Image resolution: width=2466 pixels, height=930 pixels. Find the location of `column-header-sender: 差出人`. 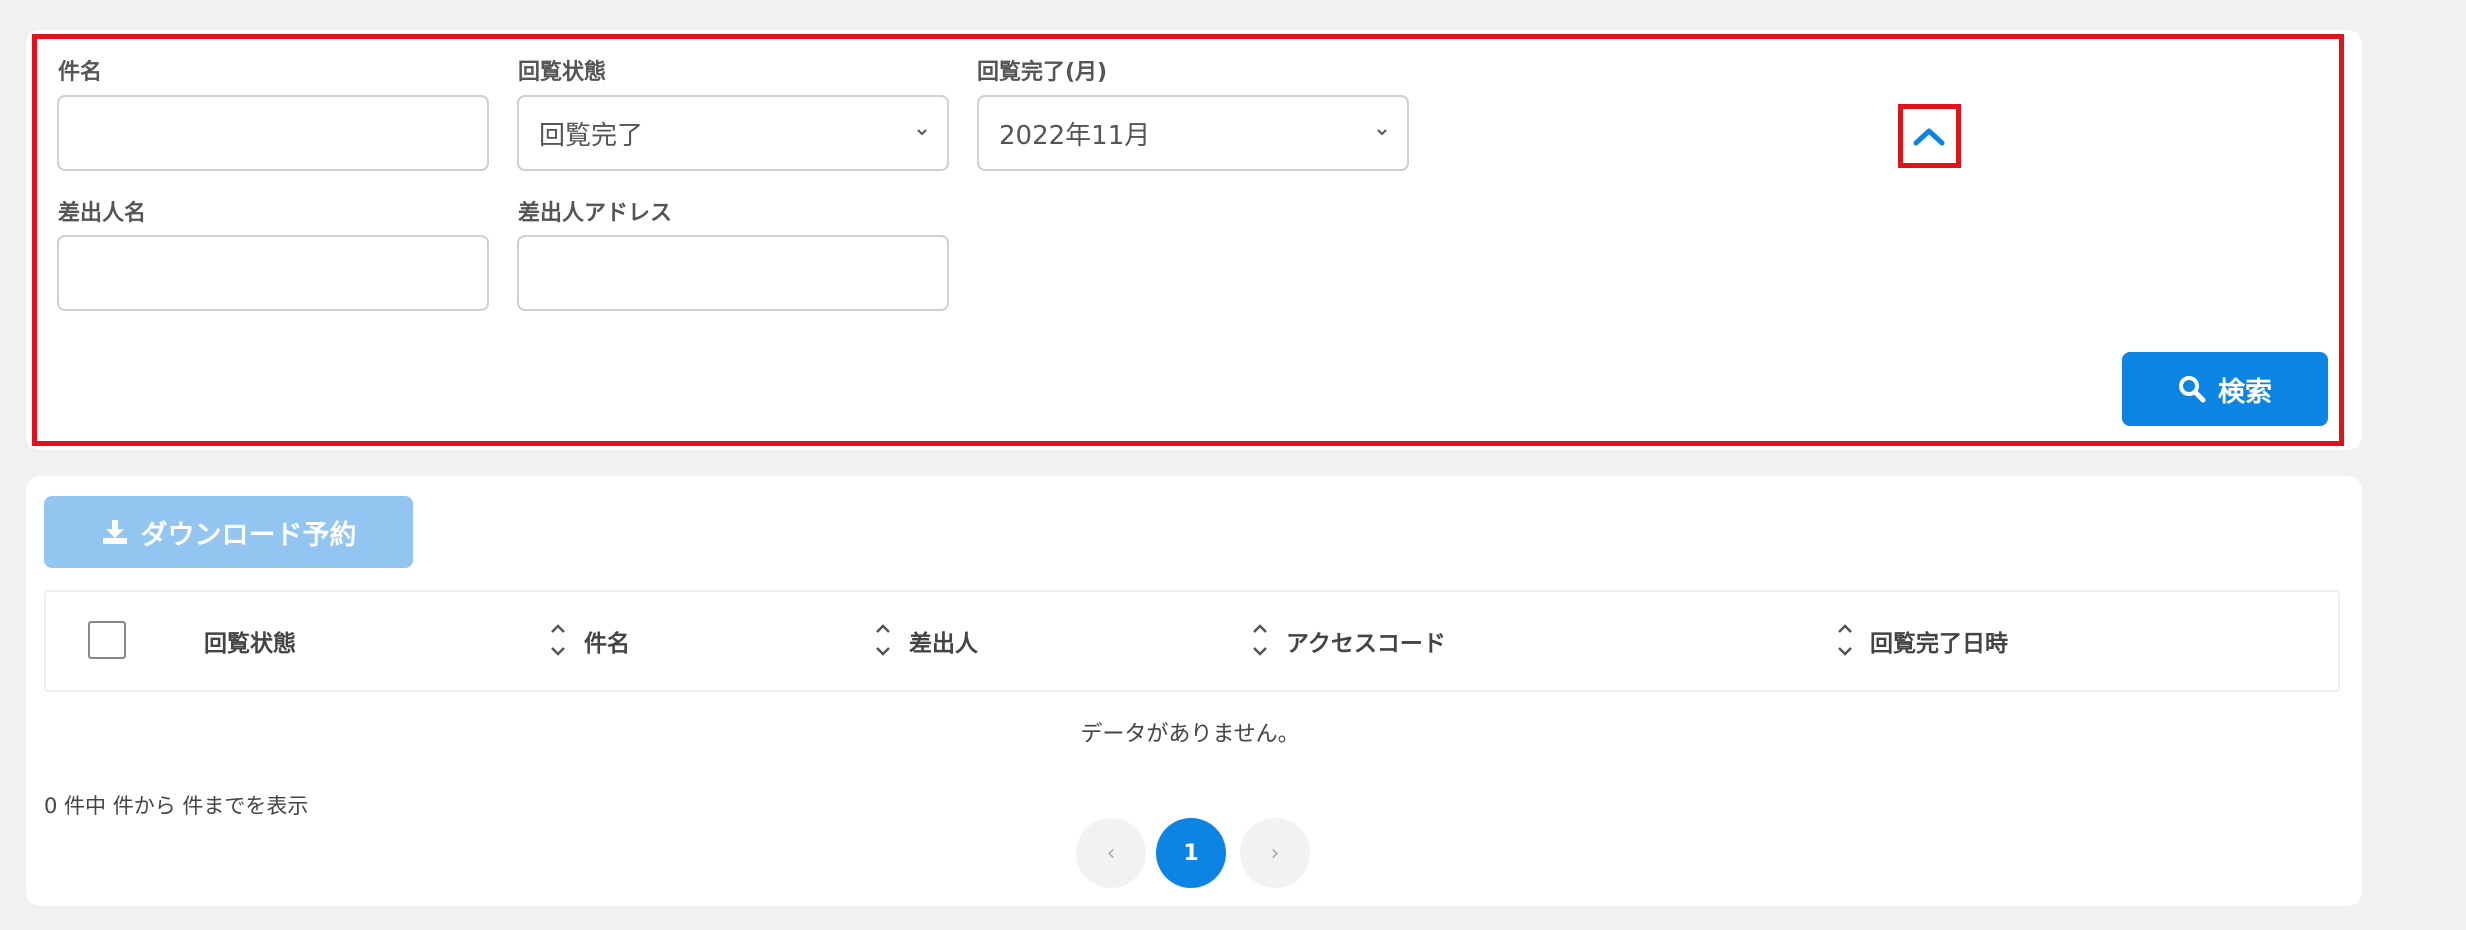

column-header-sender: 差出人 is located at coordinates (943, 641).